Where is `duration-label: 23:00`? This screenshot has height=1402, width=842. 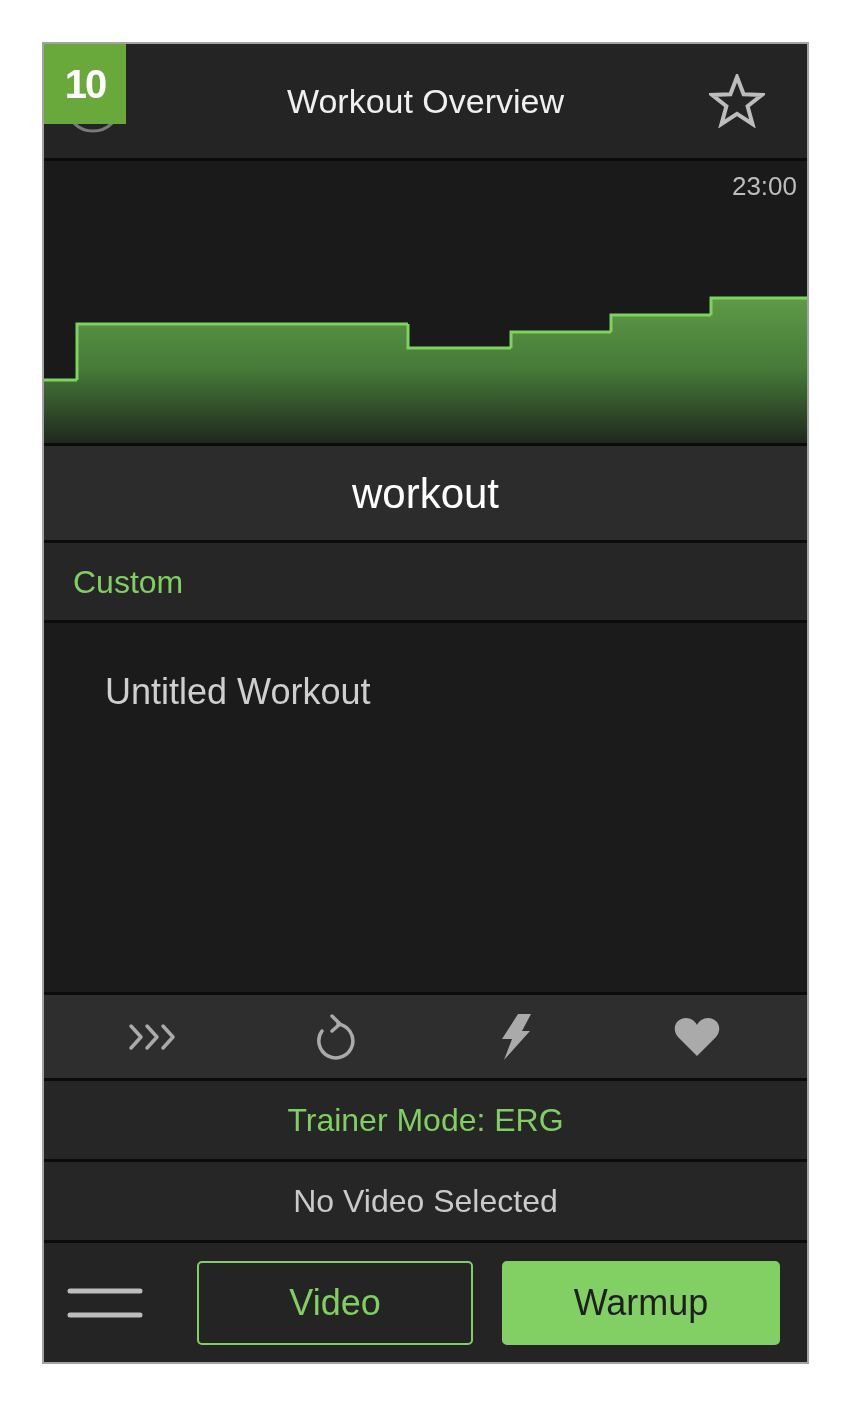
duration-label: 23:00 is located at coordinates (764, 187).